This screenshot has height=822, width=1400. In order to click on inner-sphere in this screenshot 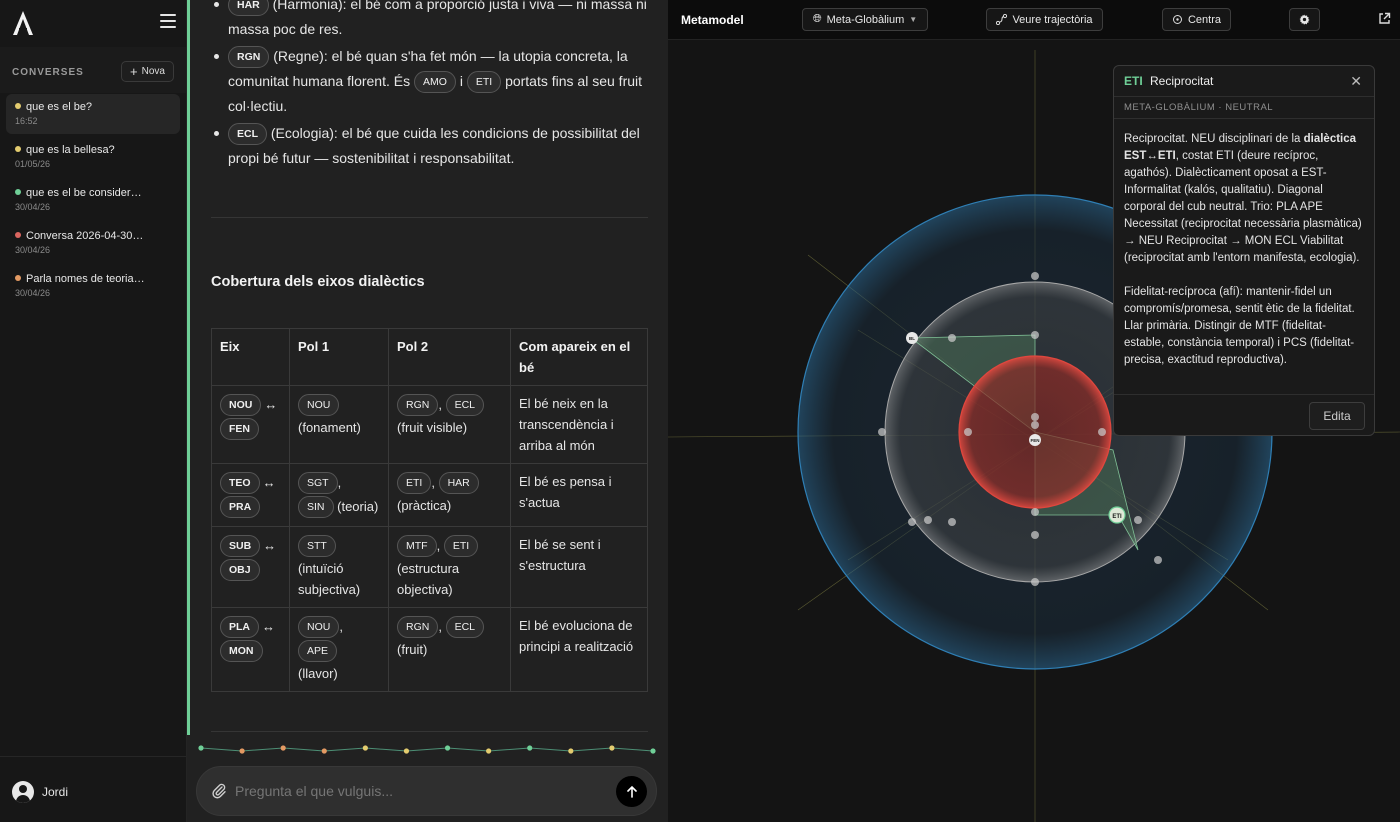, I will do `click(1035, 432)`.